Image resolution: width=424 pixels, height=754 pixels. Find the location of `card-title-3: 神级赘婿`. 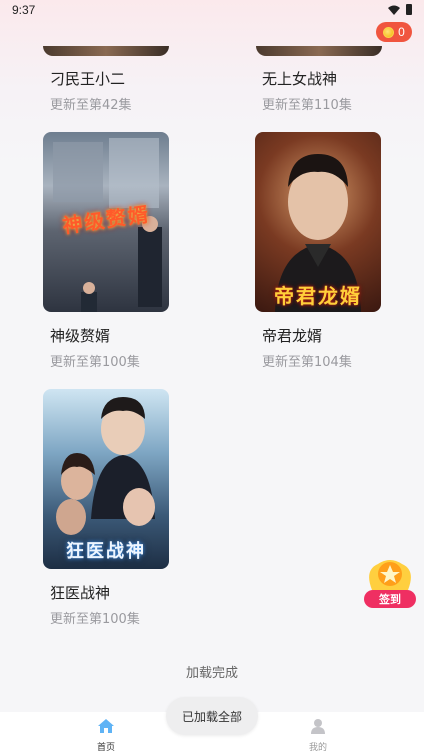

card-title-3: 神级赘婿 is located at coordinates (80, 335).